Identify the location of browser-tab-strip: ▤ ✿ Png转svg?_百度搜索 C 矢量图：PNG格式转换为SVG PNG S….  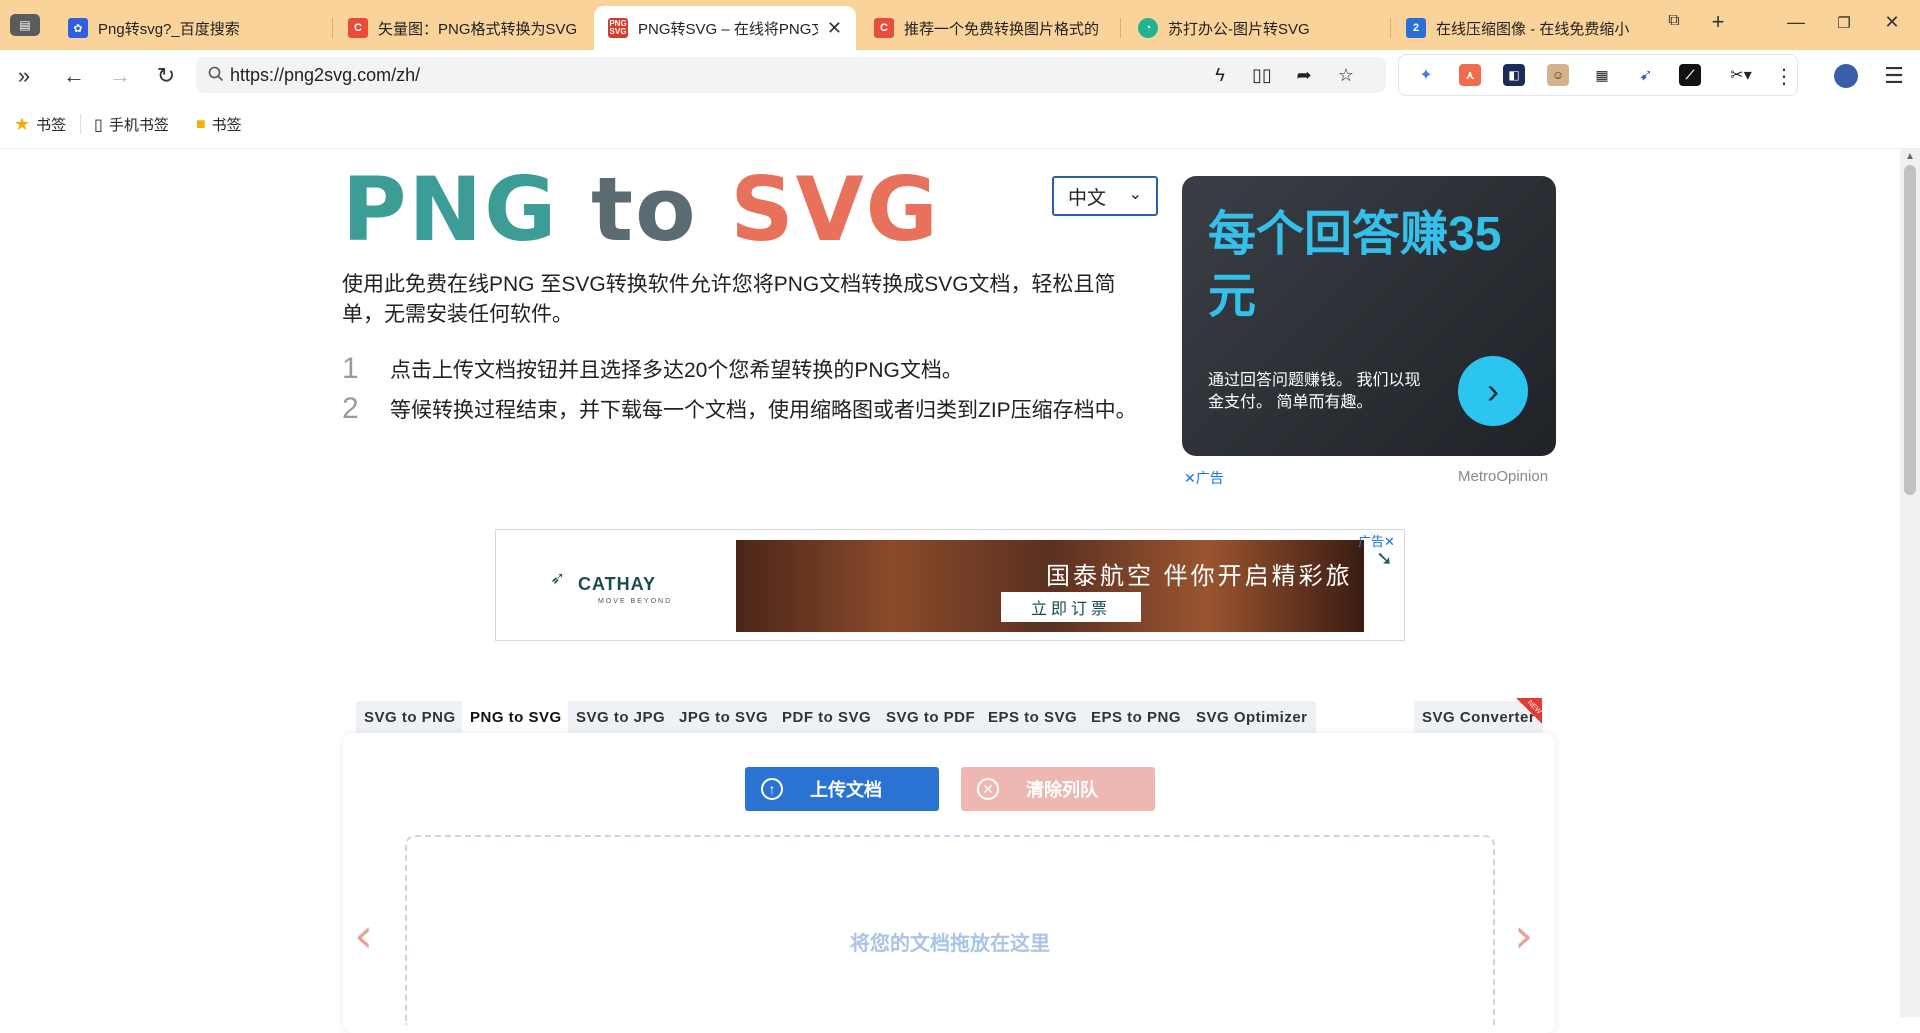
(960, 25).